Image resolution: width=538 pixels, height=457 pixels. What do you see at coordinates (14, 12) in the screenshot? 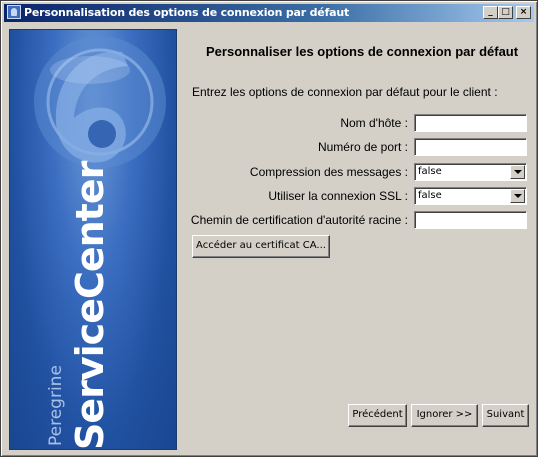
I see `app-icon` at bounding box center [14, 12].